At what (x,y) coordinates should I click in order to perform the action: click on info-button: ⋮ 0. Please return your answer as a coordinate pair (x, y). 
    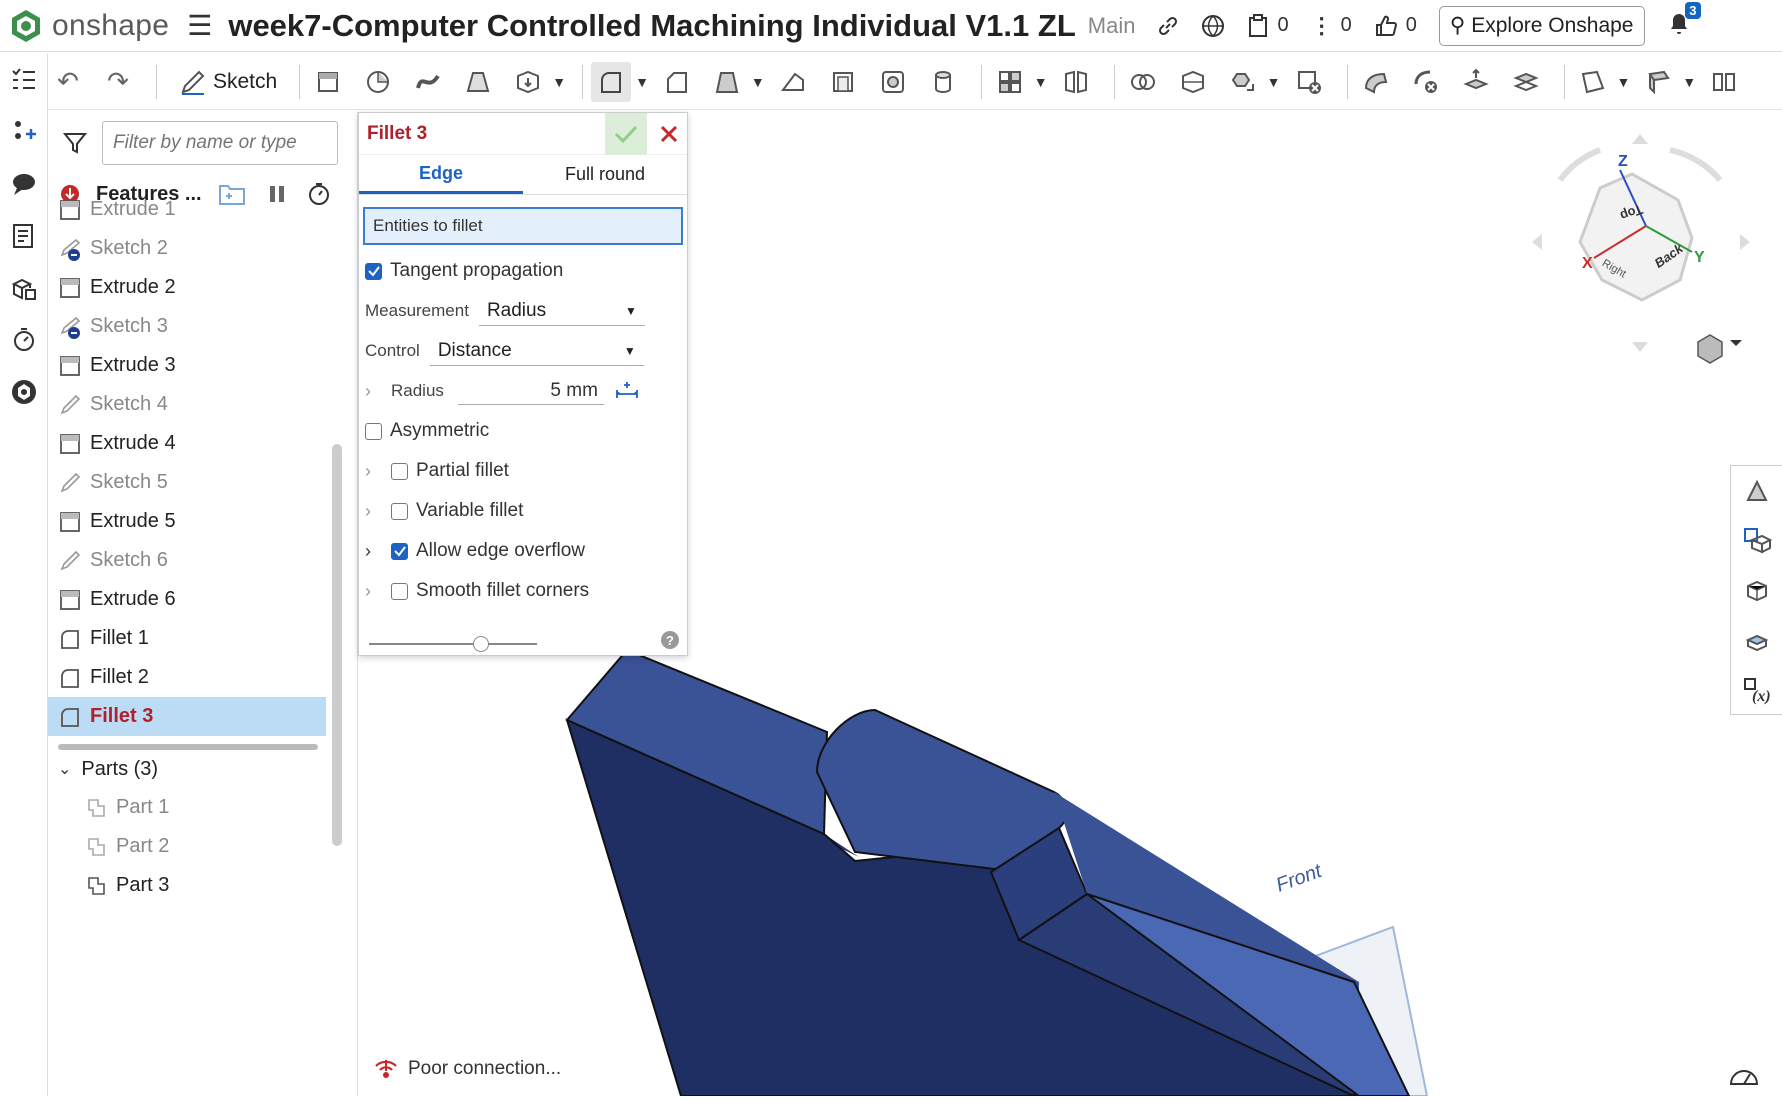
    Looking at the image, I should click on (1331, 26).